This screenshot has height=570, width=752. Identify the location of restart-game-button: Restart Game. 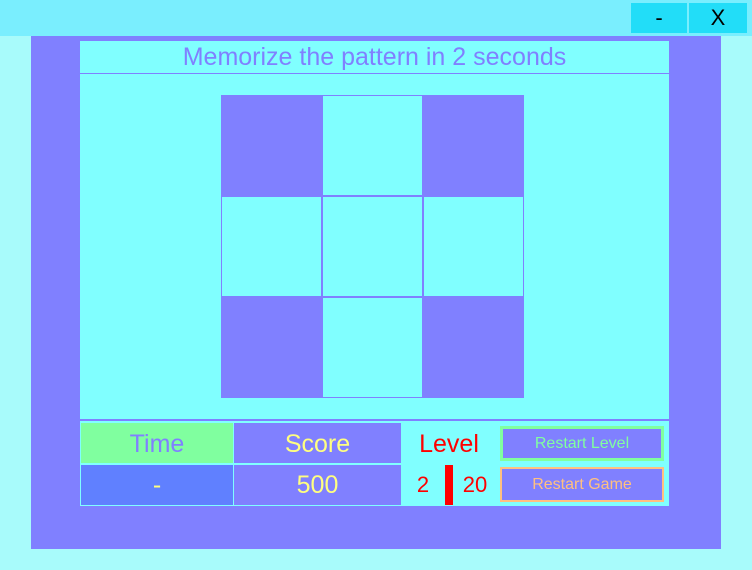
(582, 484).